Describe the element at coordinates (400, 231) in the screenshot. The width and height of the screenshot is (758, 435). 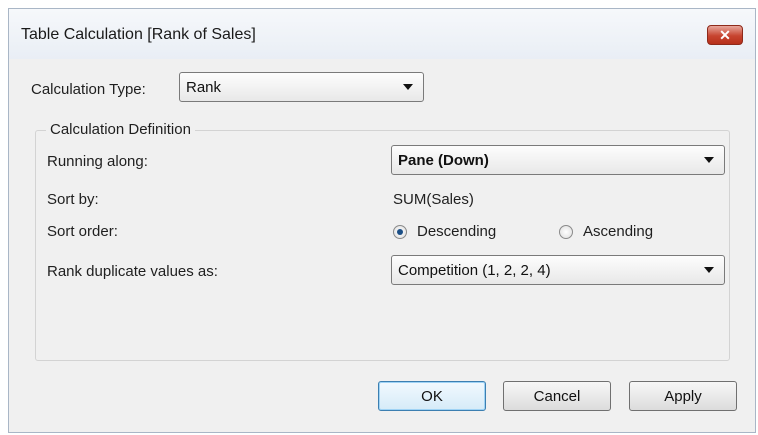
I see `radio-checked-icon` at that location.